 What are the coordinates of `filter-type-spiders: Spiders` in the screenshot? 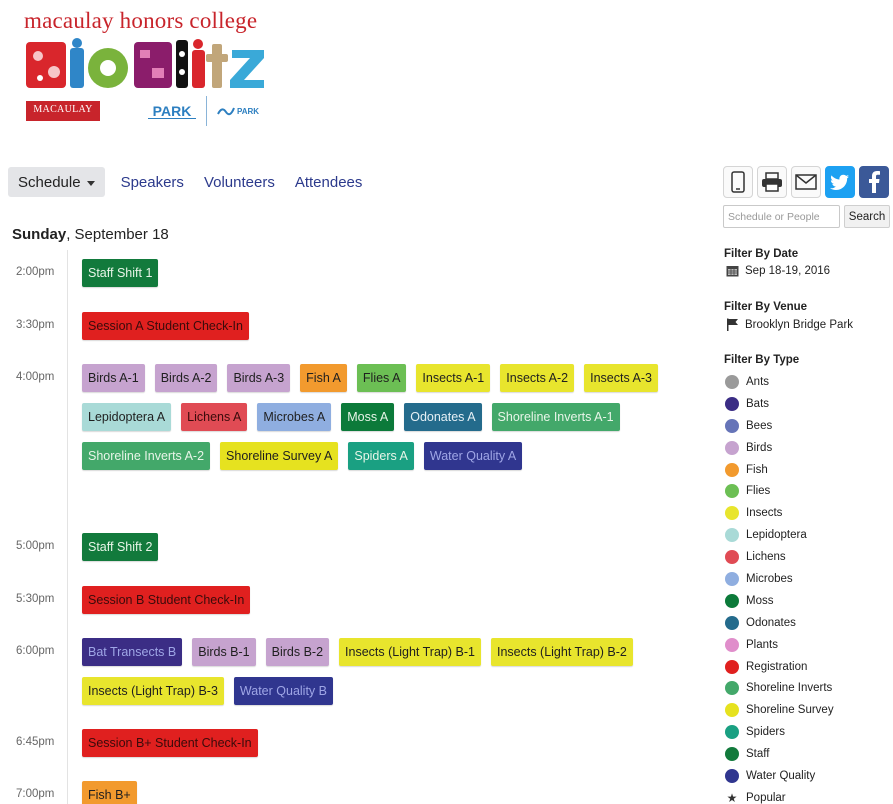 It's located at (779, 732).